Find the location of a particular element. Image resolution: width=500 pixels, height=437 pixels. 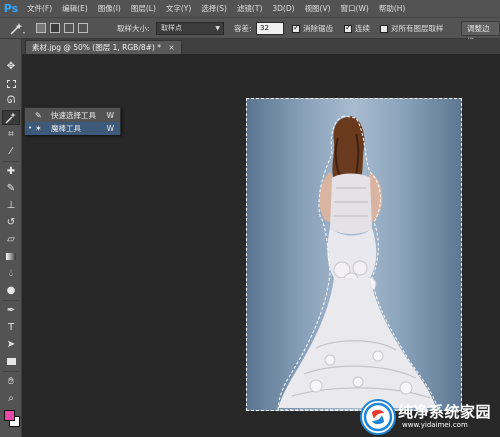

hand-icon: ✋︎ is located at coordinates (11, 381).